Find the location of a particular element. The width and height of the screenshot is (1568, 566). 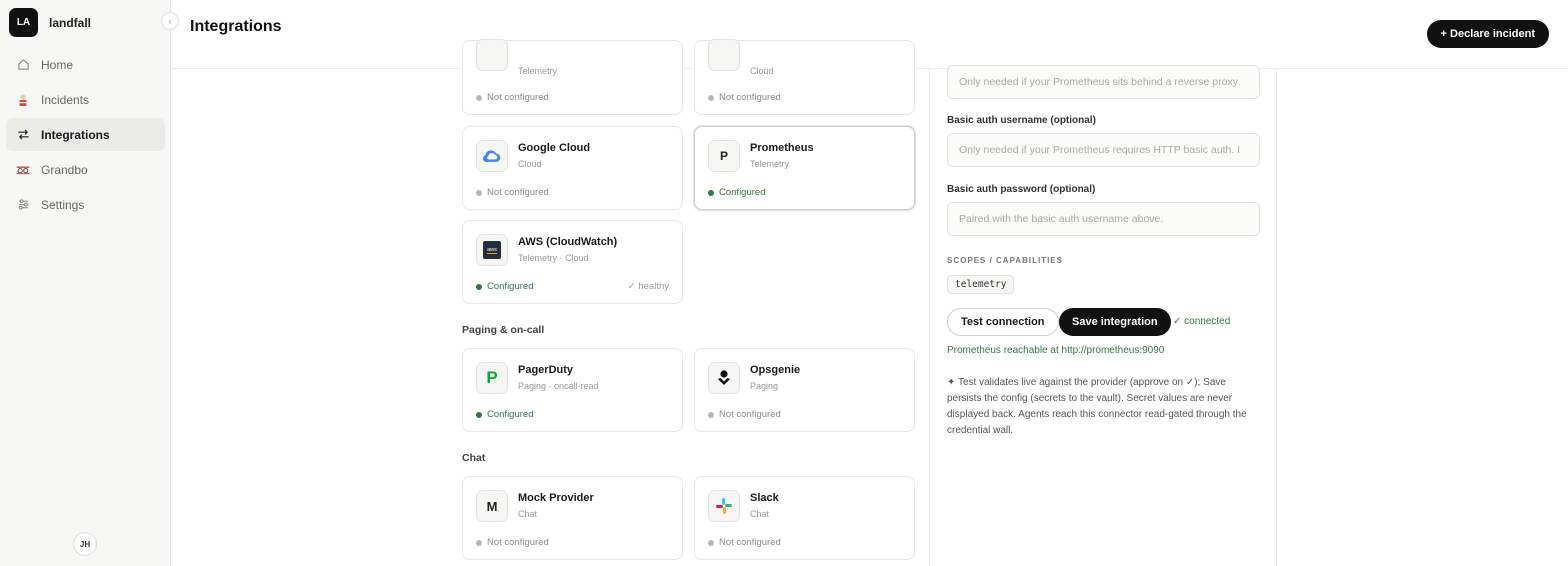

sidebar-item-label: Integrations is located at coordinates (75, 134).